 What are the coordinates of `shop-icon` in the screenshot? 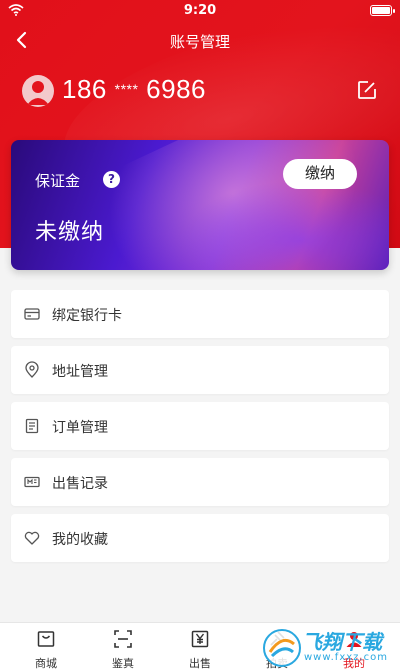 It's located at (46, 639).